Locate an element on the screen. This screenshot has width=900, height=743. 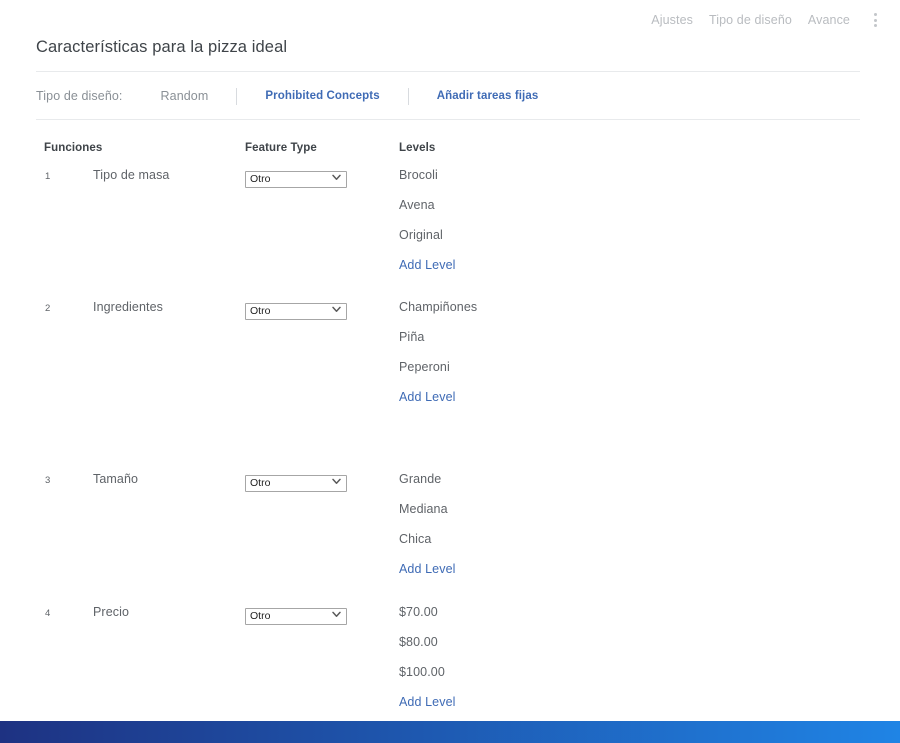
levels-list: $70.00 $80.00 $100.00 Add Level is located at coordinates (427, 665).